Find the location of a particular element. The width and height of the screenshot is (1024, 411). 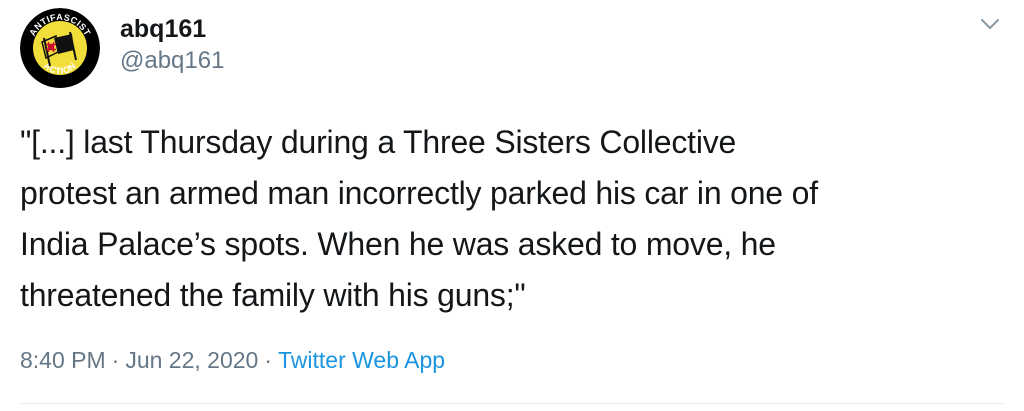

user-handle: @abq161 is located at coordinates (172, 61).